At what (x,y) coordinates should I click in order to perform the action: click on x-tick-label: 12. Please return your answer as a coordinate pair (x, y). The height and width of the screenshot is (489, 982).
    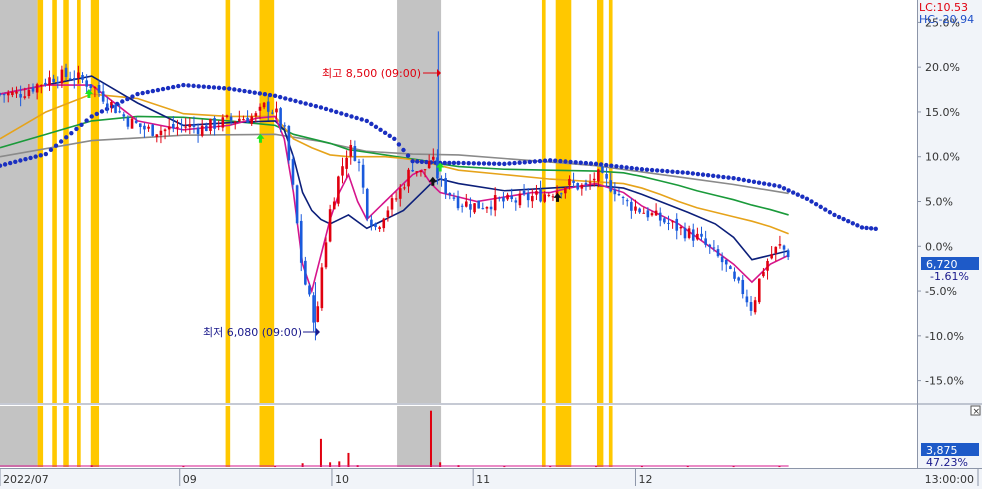
    Looking at the image, I should click on (645, 479).